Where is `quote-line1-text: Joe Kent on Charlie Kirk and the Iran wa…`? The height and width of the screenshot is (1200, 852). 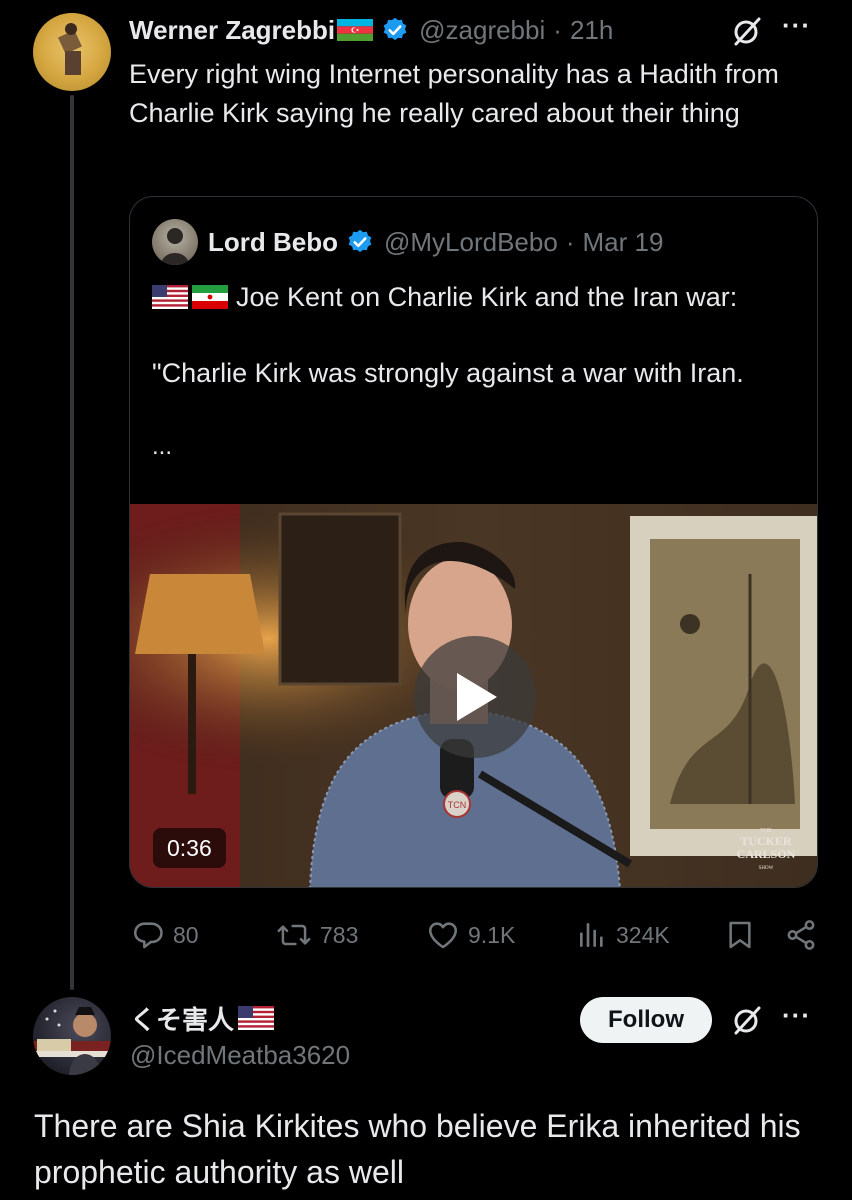 quote-line1-text: Joe Kent on Charlie Kirk and the Iran wa… is located at coordinates (487, 296).